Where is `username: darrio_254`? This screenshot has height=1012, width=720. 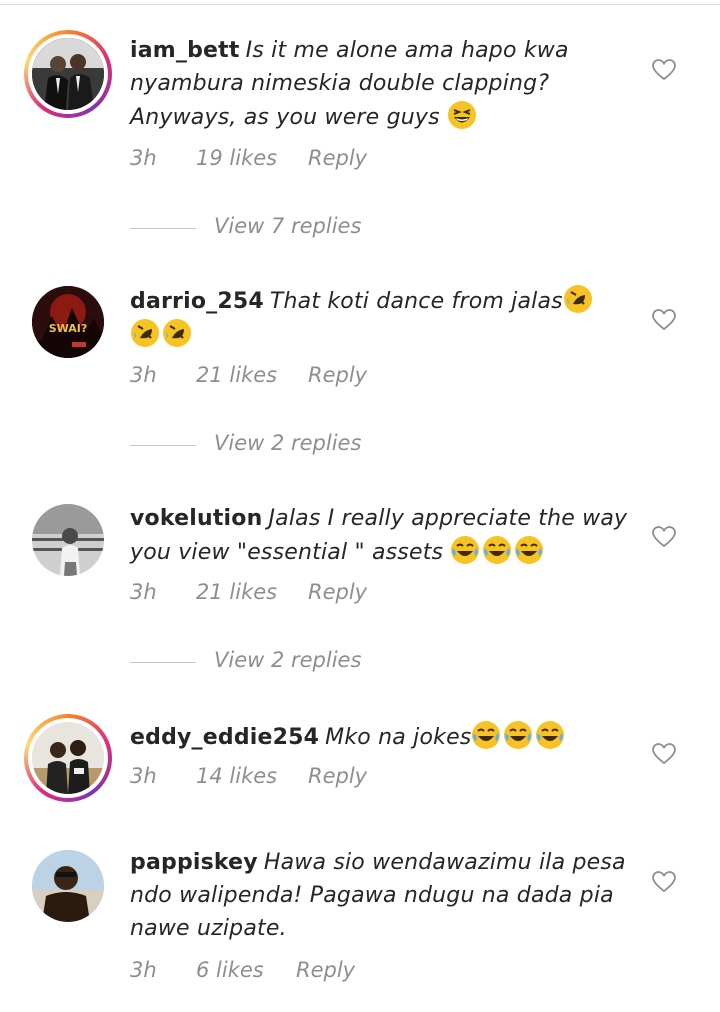 username: darrio_254 is located at coordinates (197, 301).